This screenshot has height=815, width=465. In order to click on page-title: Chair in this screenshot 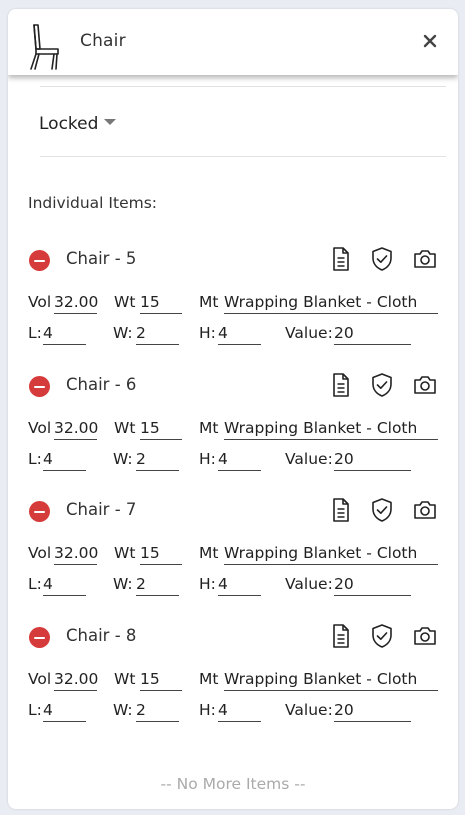, I will do `click(103, 41)`.